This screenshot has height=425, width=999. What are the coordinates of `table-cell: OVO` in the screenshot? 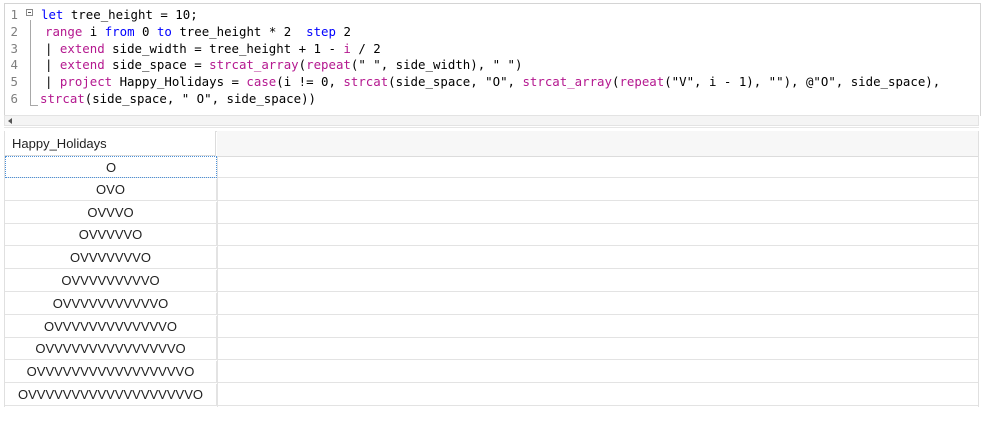 It's located at (111, 189).